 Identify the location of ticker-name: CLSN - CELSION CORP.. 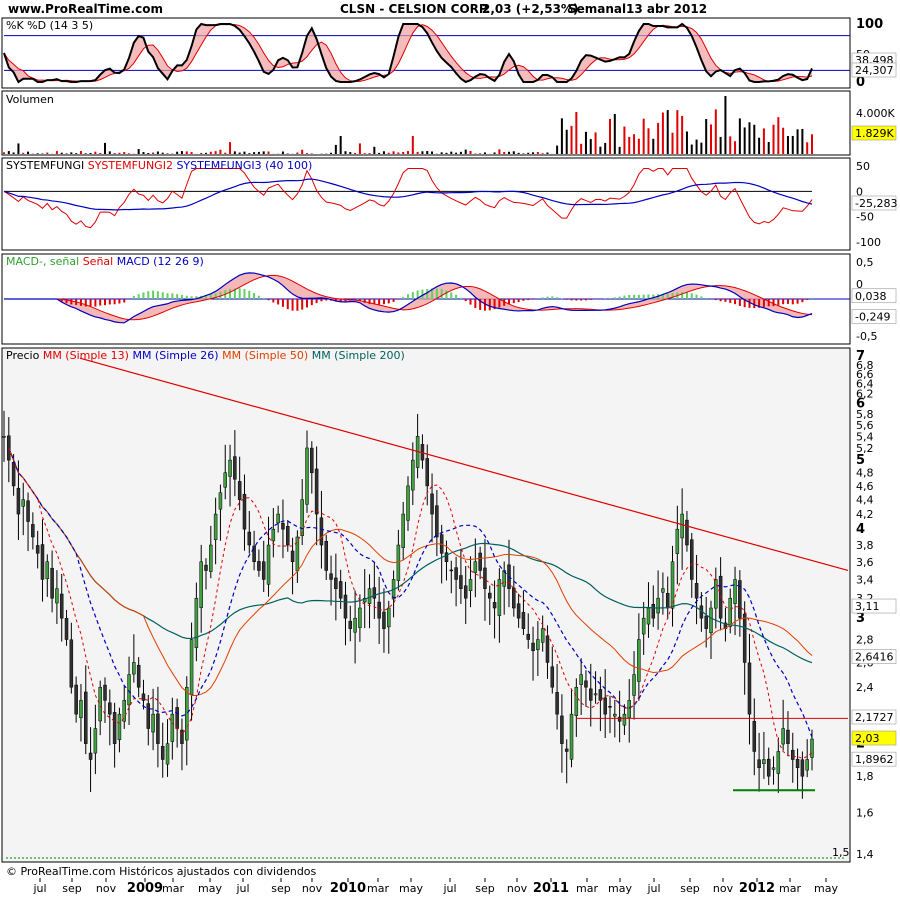
(415, 9).